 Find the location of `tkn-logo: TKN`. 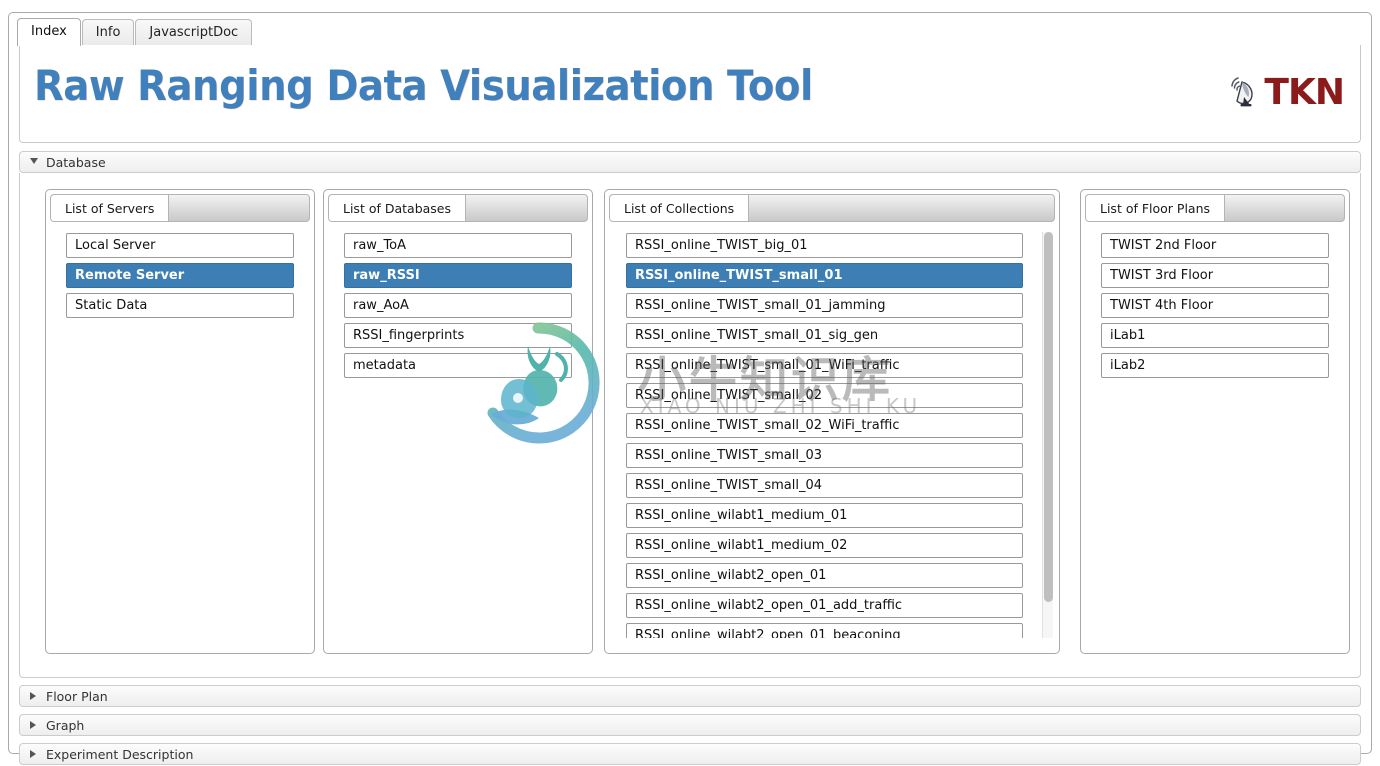

tkn-logo: TKN is located at coordinates (1284, 93).